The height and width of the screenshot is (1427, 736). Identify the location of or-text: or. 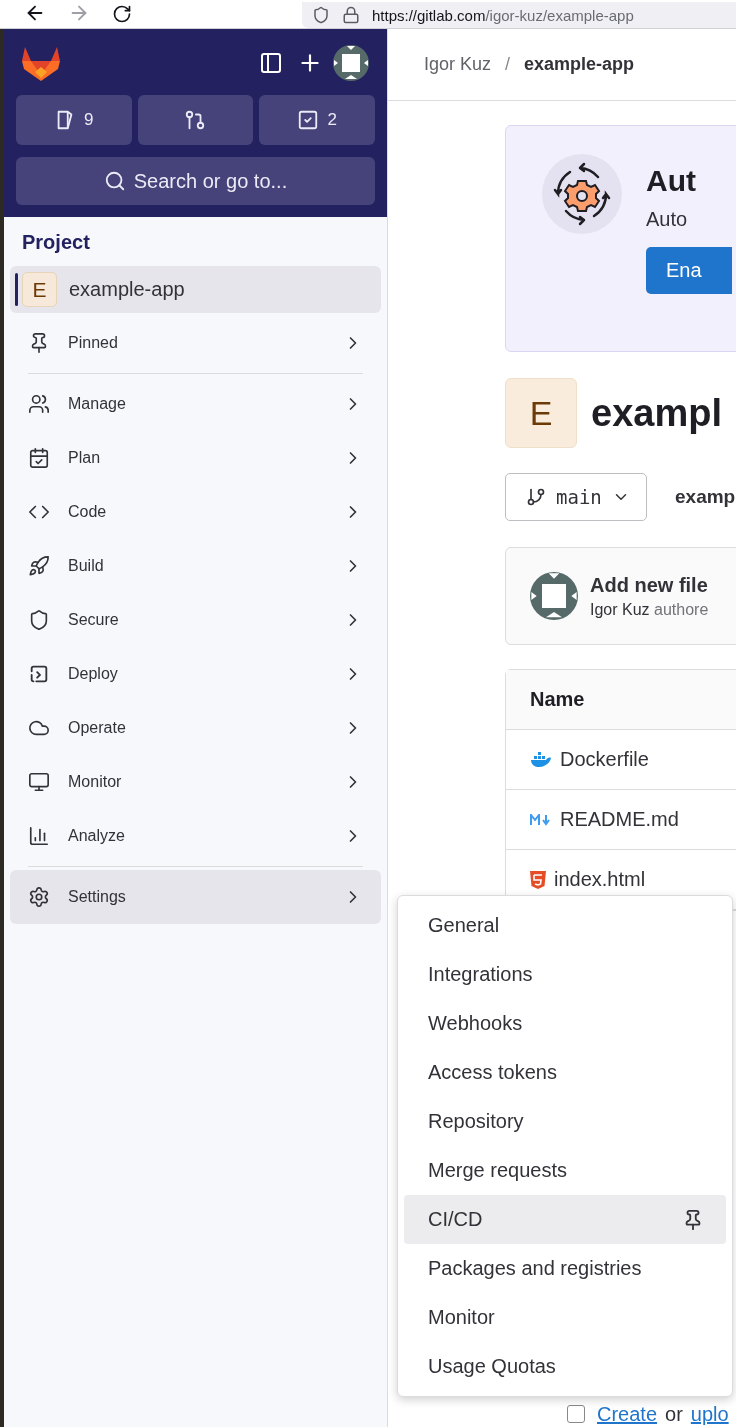
(674, 1414).